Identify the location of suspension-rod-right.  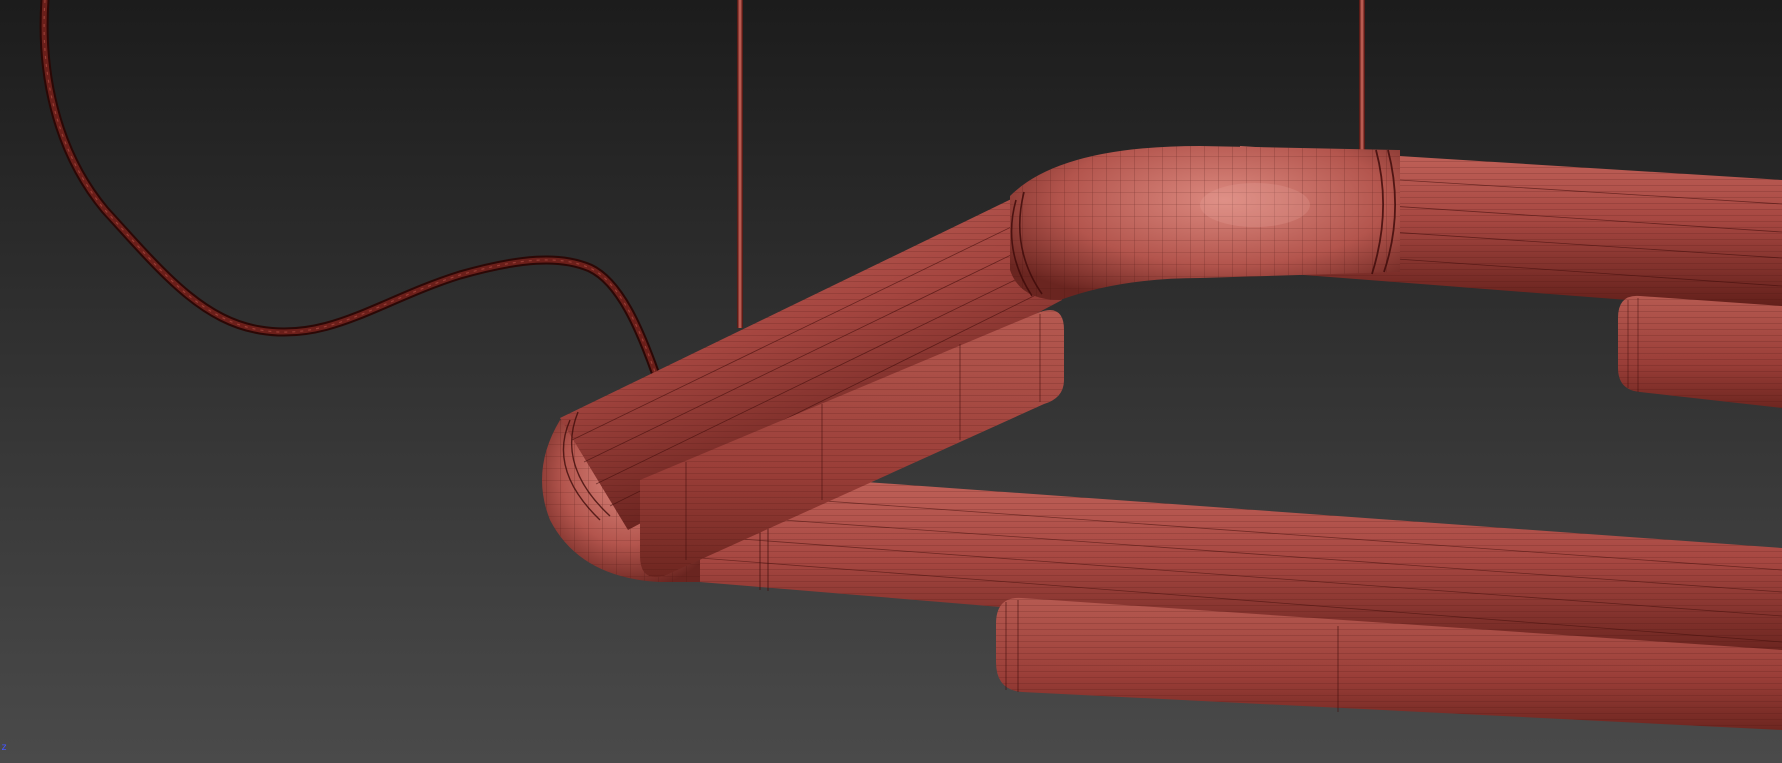
(1362, 76).